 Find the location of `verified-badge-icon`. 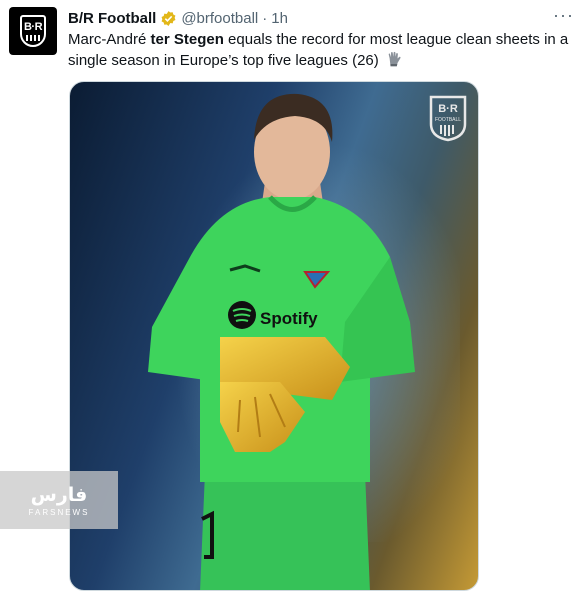

verified-badge-icon is located at coordinates (168, 18).